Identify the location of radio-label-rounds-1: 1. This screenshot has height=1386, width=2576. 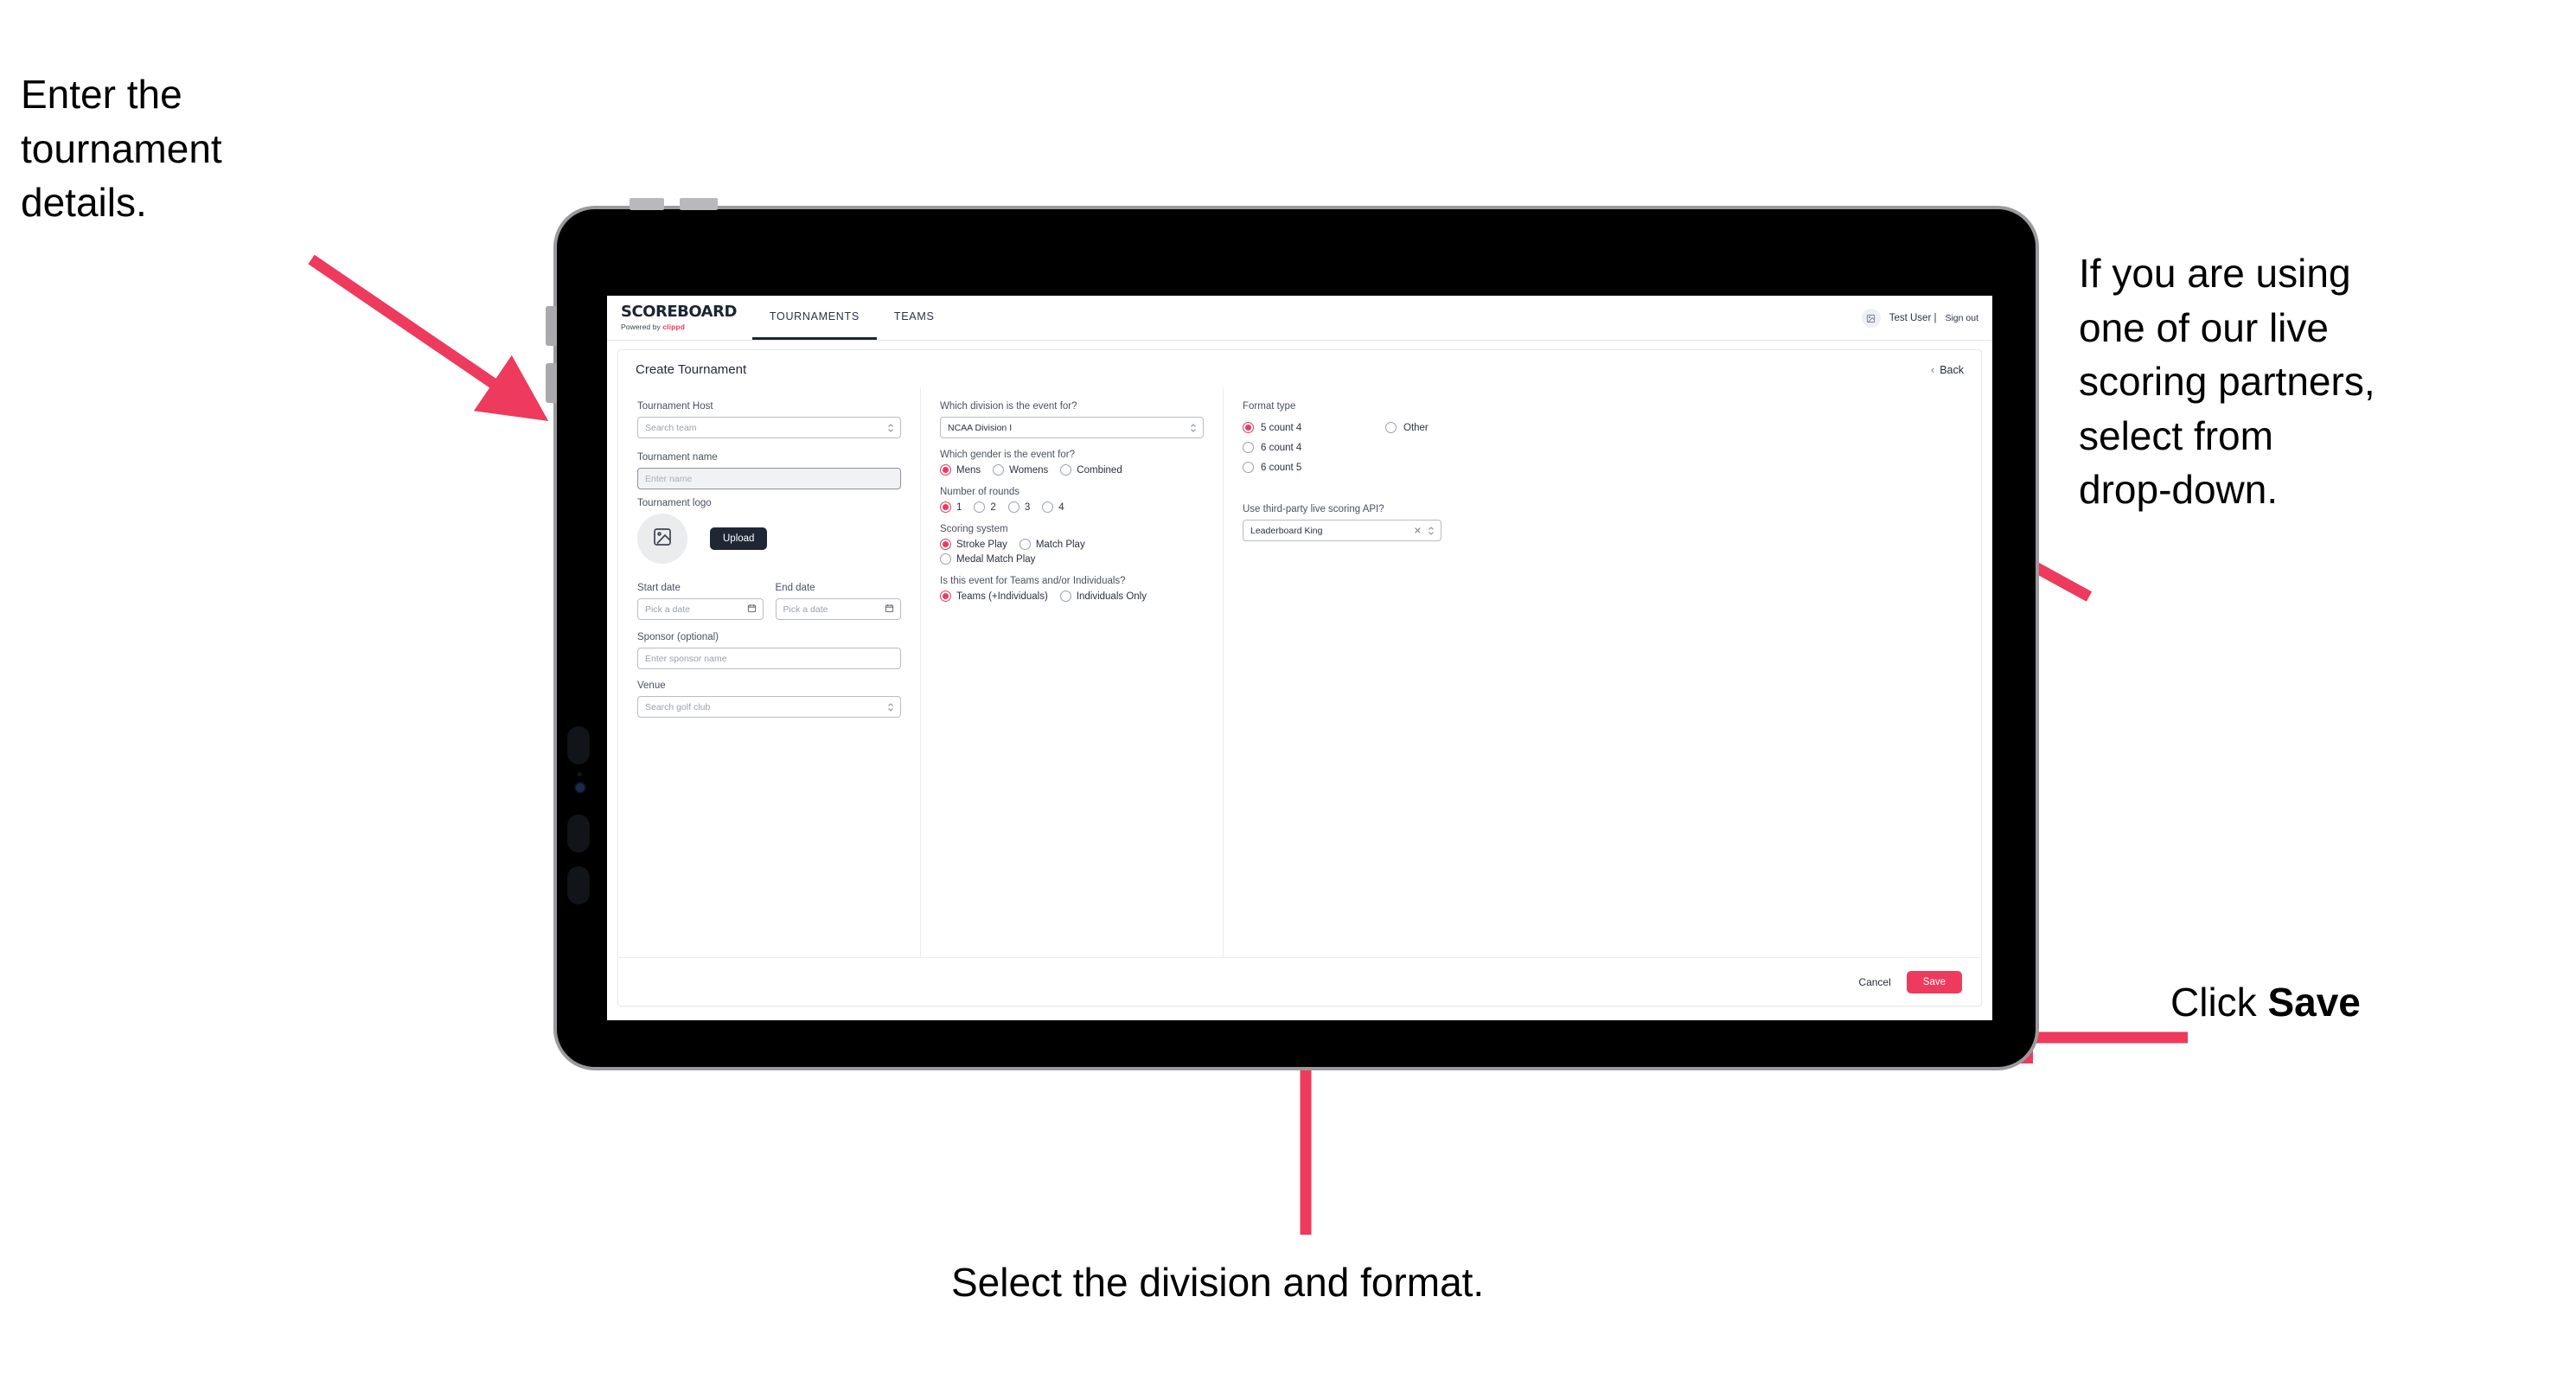
(959, 507).